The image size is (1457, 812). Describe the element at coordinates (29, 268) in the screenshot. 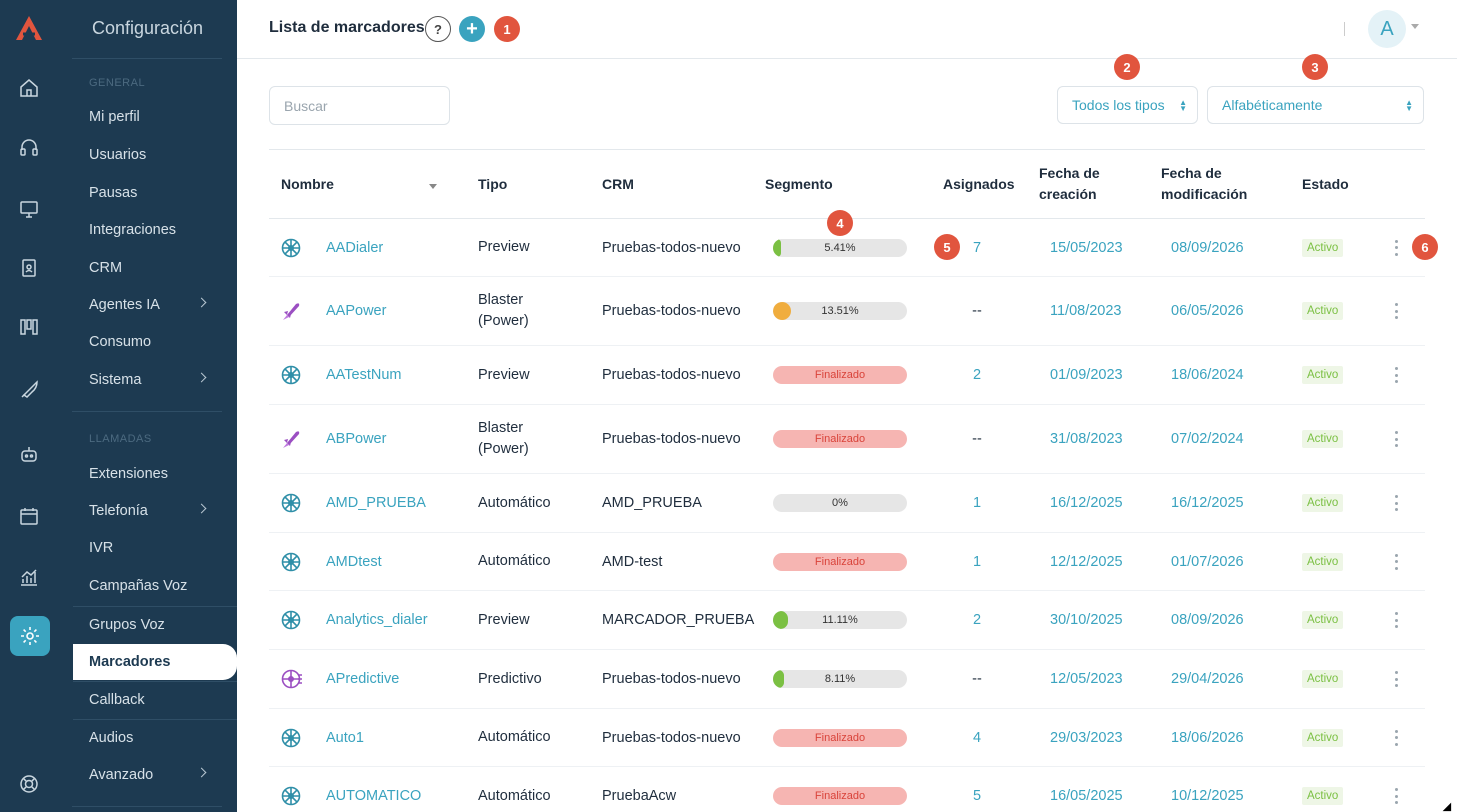

I see `contacts-book-icon` at that location.